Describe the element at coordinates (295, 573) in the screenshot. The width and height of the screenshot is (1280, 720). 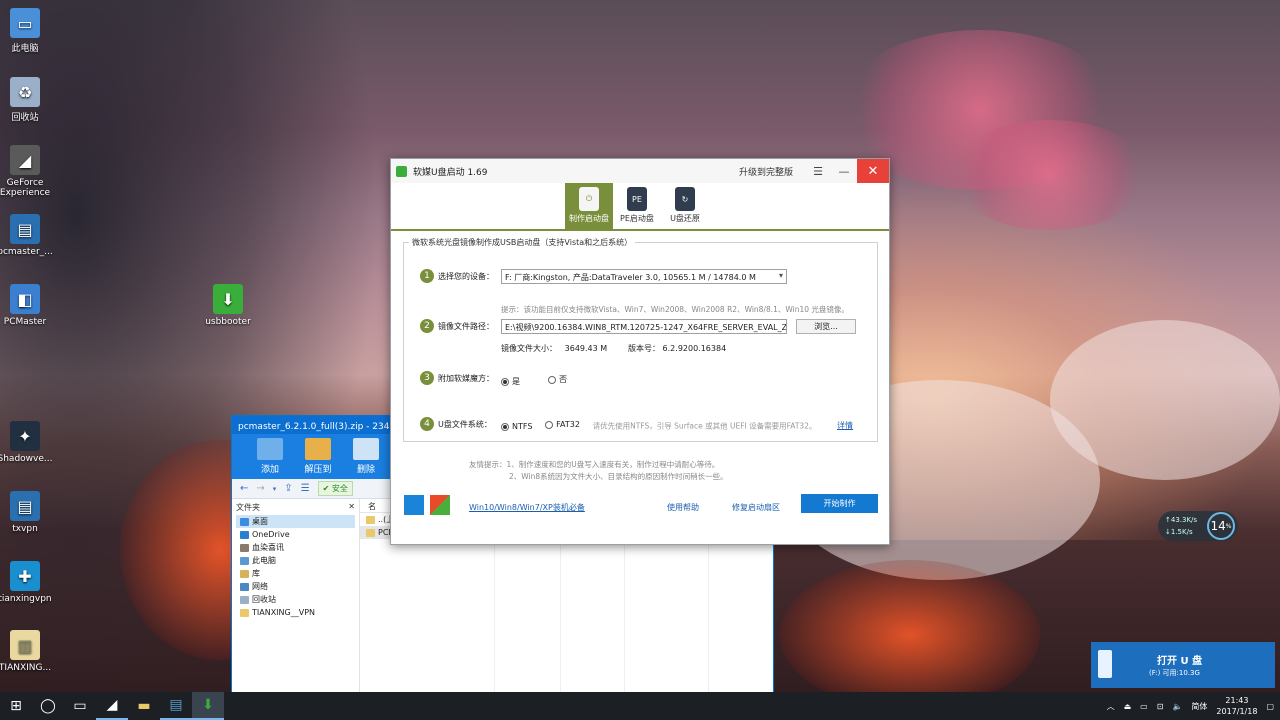
I see `tree-item-libraries: 库` at that location.